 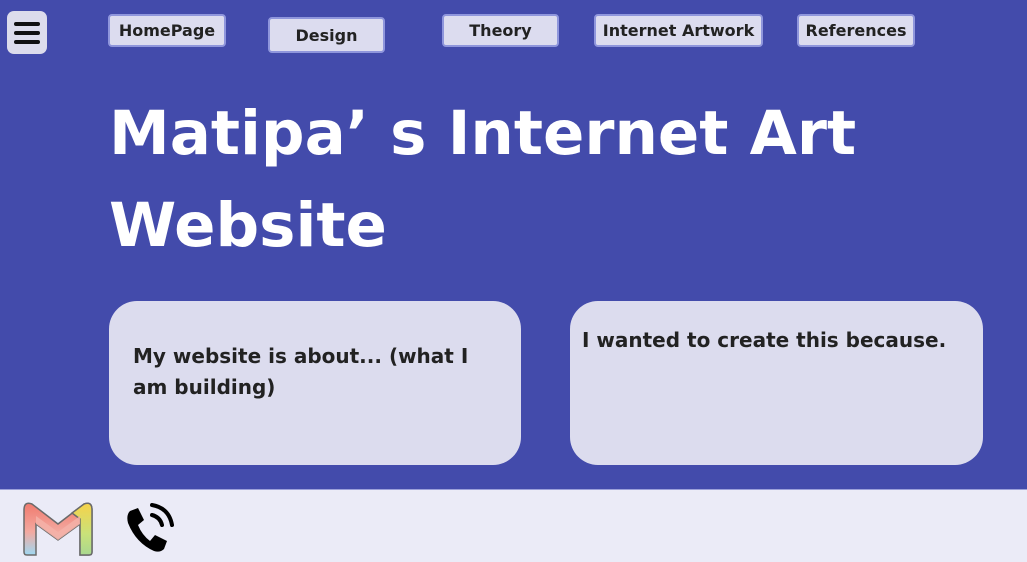 I want to click on reason-card: I wanted to create this because., so click(x=776, y=383).